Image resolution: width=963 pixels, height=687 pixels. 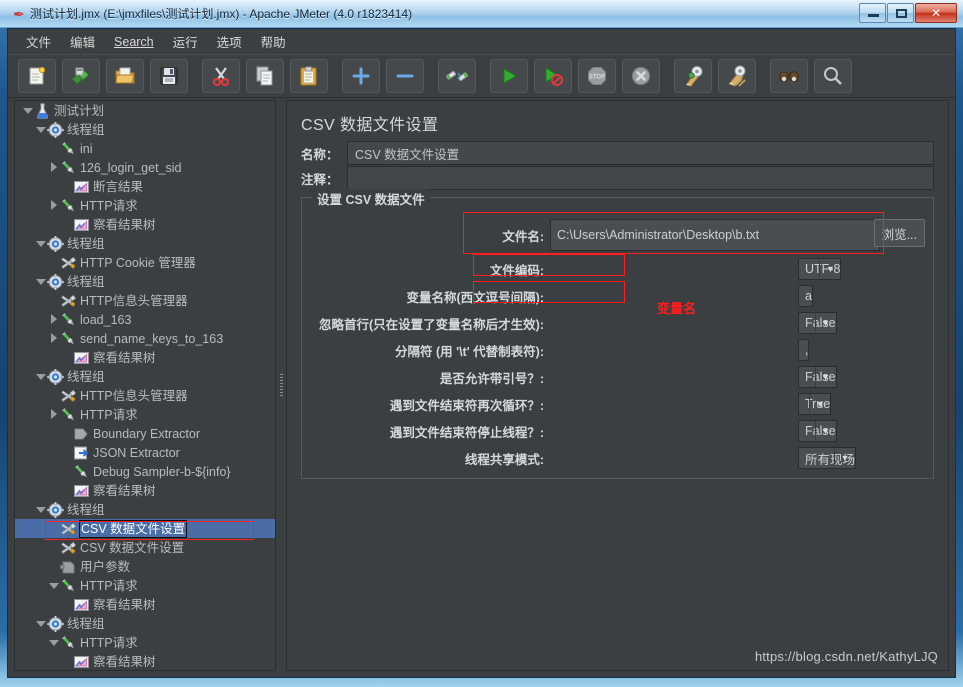 I want to click on delimiter-row: 分隔符 (用 '\t' 代替制表符): ,, so click(x=617, y=350).